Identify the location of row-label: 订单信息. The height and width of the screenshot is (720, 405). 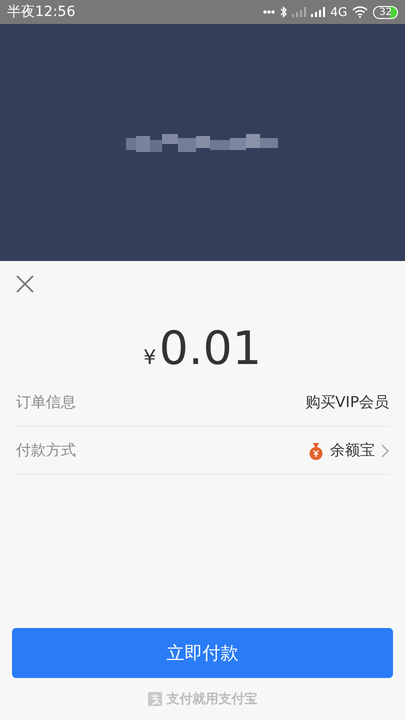
(46, 402).